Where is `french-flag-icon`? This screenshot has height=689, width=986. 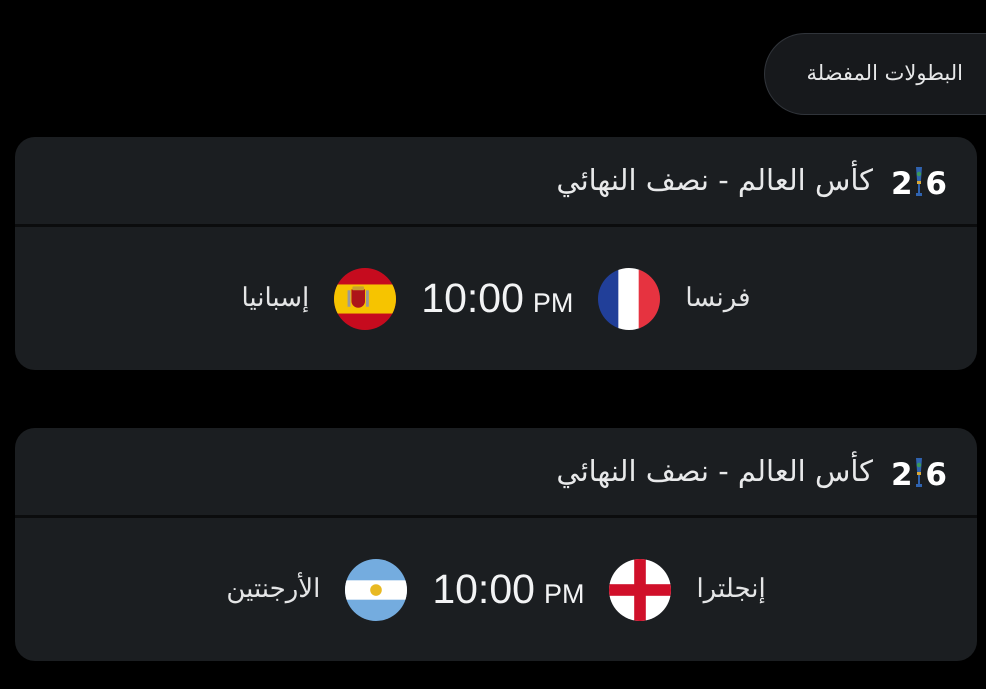 french-flag-icon is located at coordinates (629, 299).